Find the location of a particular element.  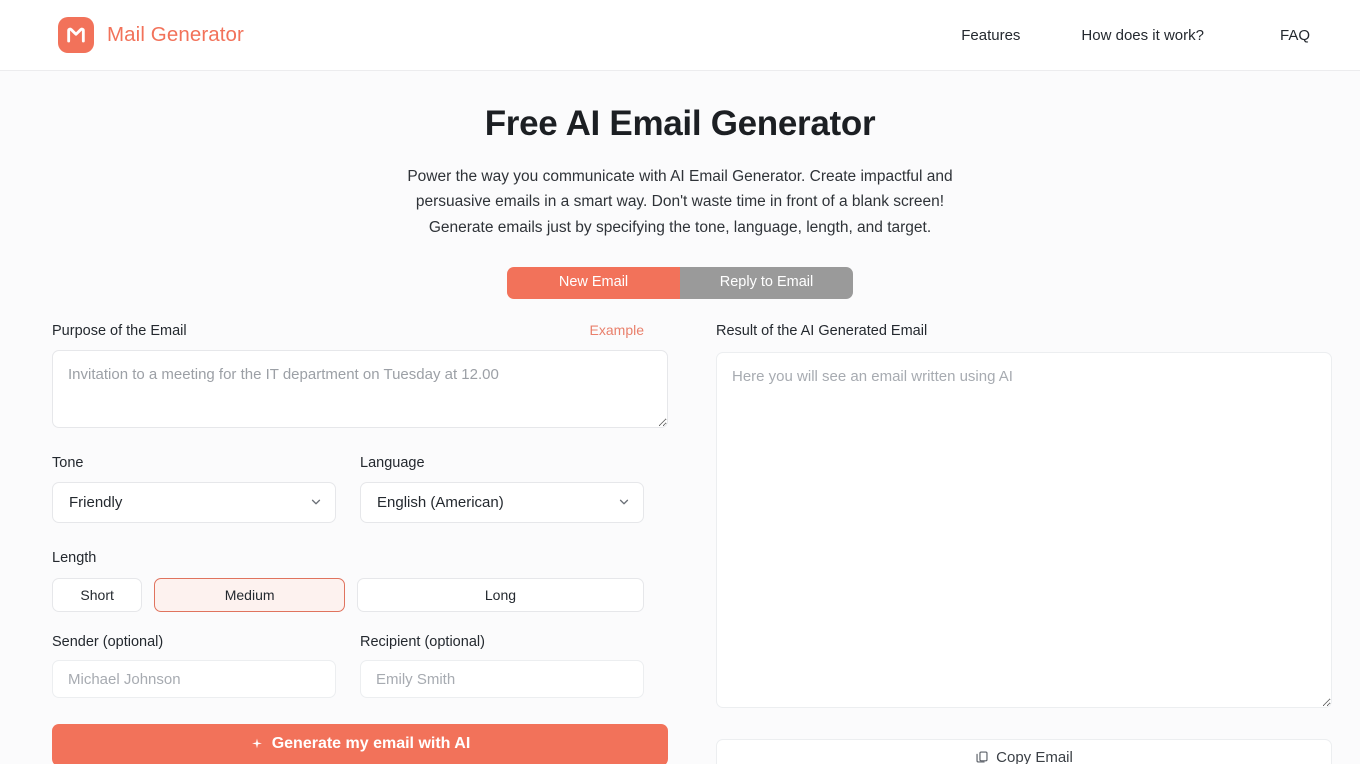

generate-email-button-label: Generate my email with AI is located at coordinates (371, 743).